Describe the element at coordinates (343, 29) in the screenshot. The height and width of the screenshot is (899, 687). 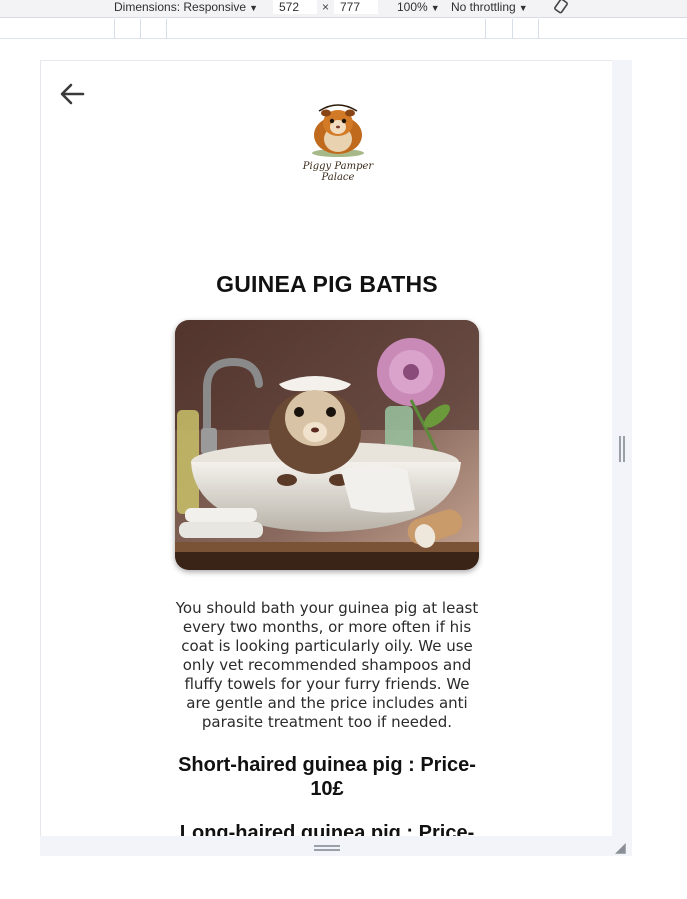
I see `media-query-ruler` at that location.